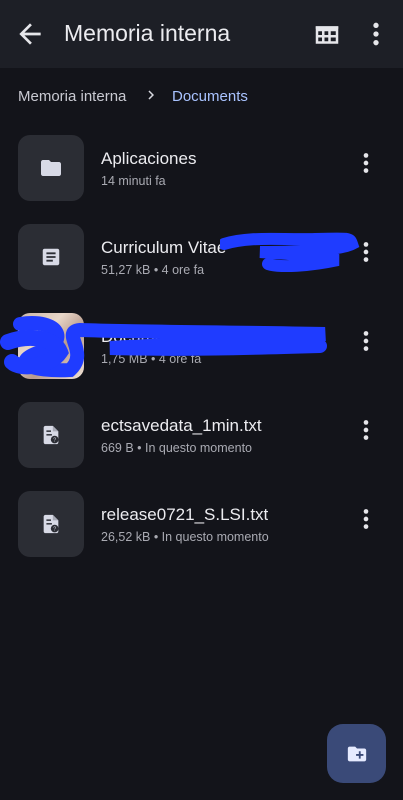 This screenshot has width=403, height=800. What do you see at coordinates (185, 537) in the screenshot?
I see `file-meta: 26,52 kB • In questo momento` at bounding box center [185, 537].